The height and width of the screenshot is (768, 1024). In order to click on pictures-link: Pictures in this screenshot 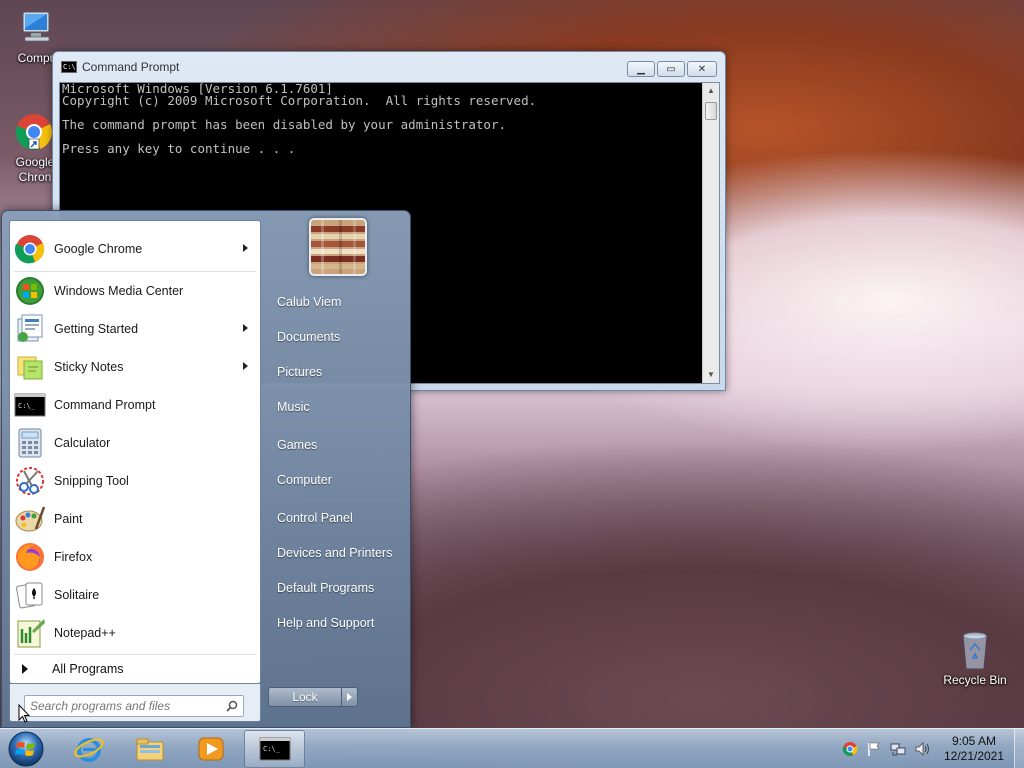, I will do `click(336, 372)`.